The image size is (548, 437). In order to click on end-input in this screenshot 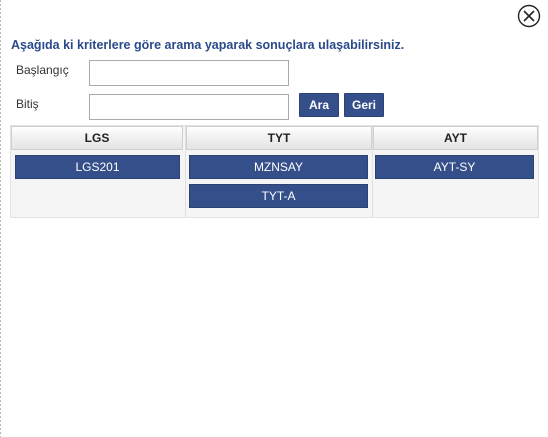, I will do `click(189, 107)`.